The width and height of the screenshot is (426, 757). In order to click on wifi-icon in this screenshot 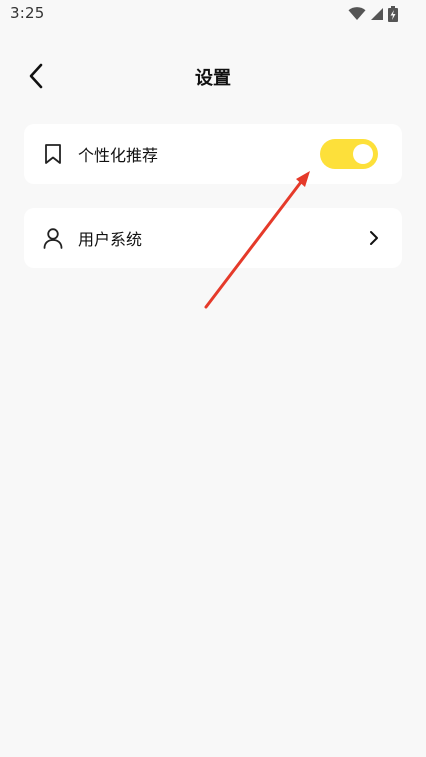, I will do `click(357, 14)`.